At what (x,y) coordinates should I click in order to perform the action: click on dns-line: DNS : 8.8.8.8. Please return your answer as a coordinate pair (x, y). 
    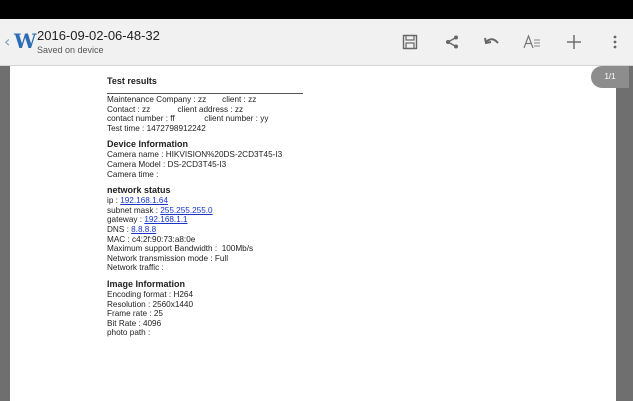
    Looking at the image, I should click on (132, 229).